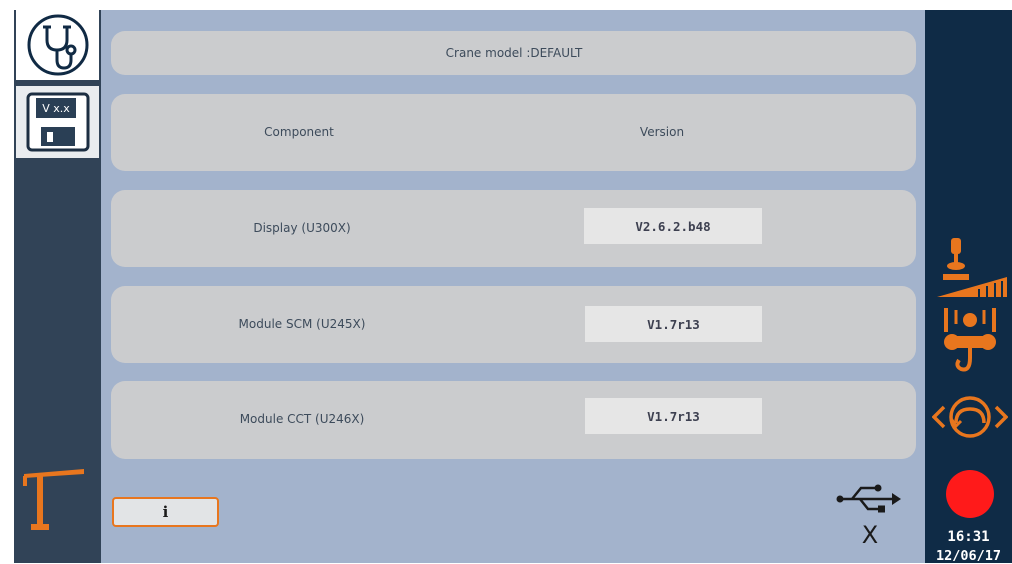 The image size is (1012, 564). Describe the element at coordinates (869, 512) in the screenshot. I see `usb-icon: X` at that location.